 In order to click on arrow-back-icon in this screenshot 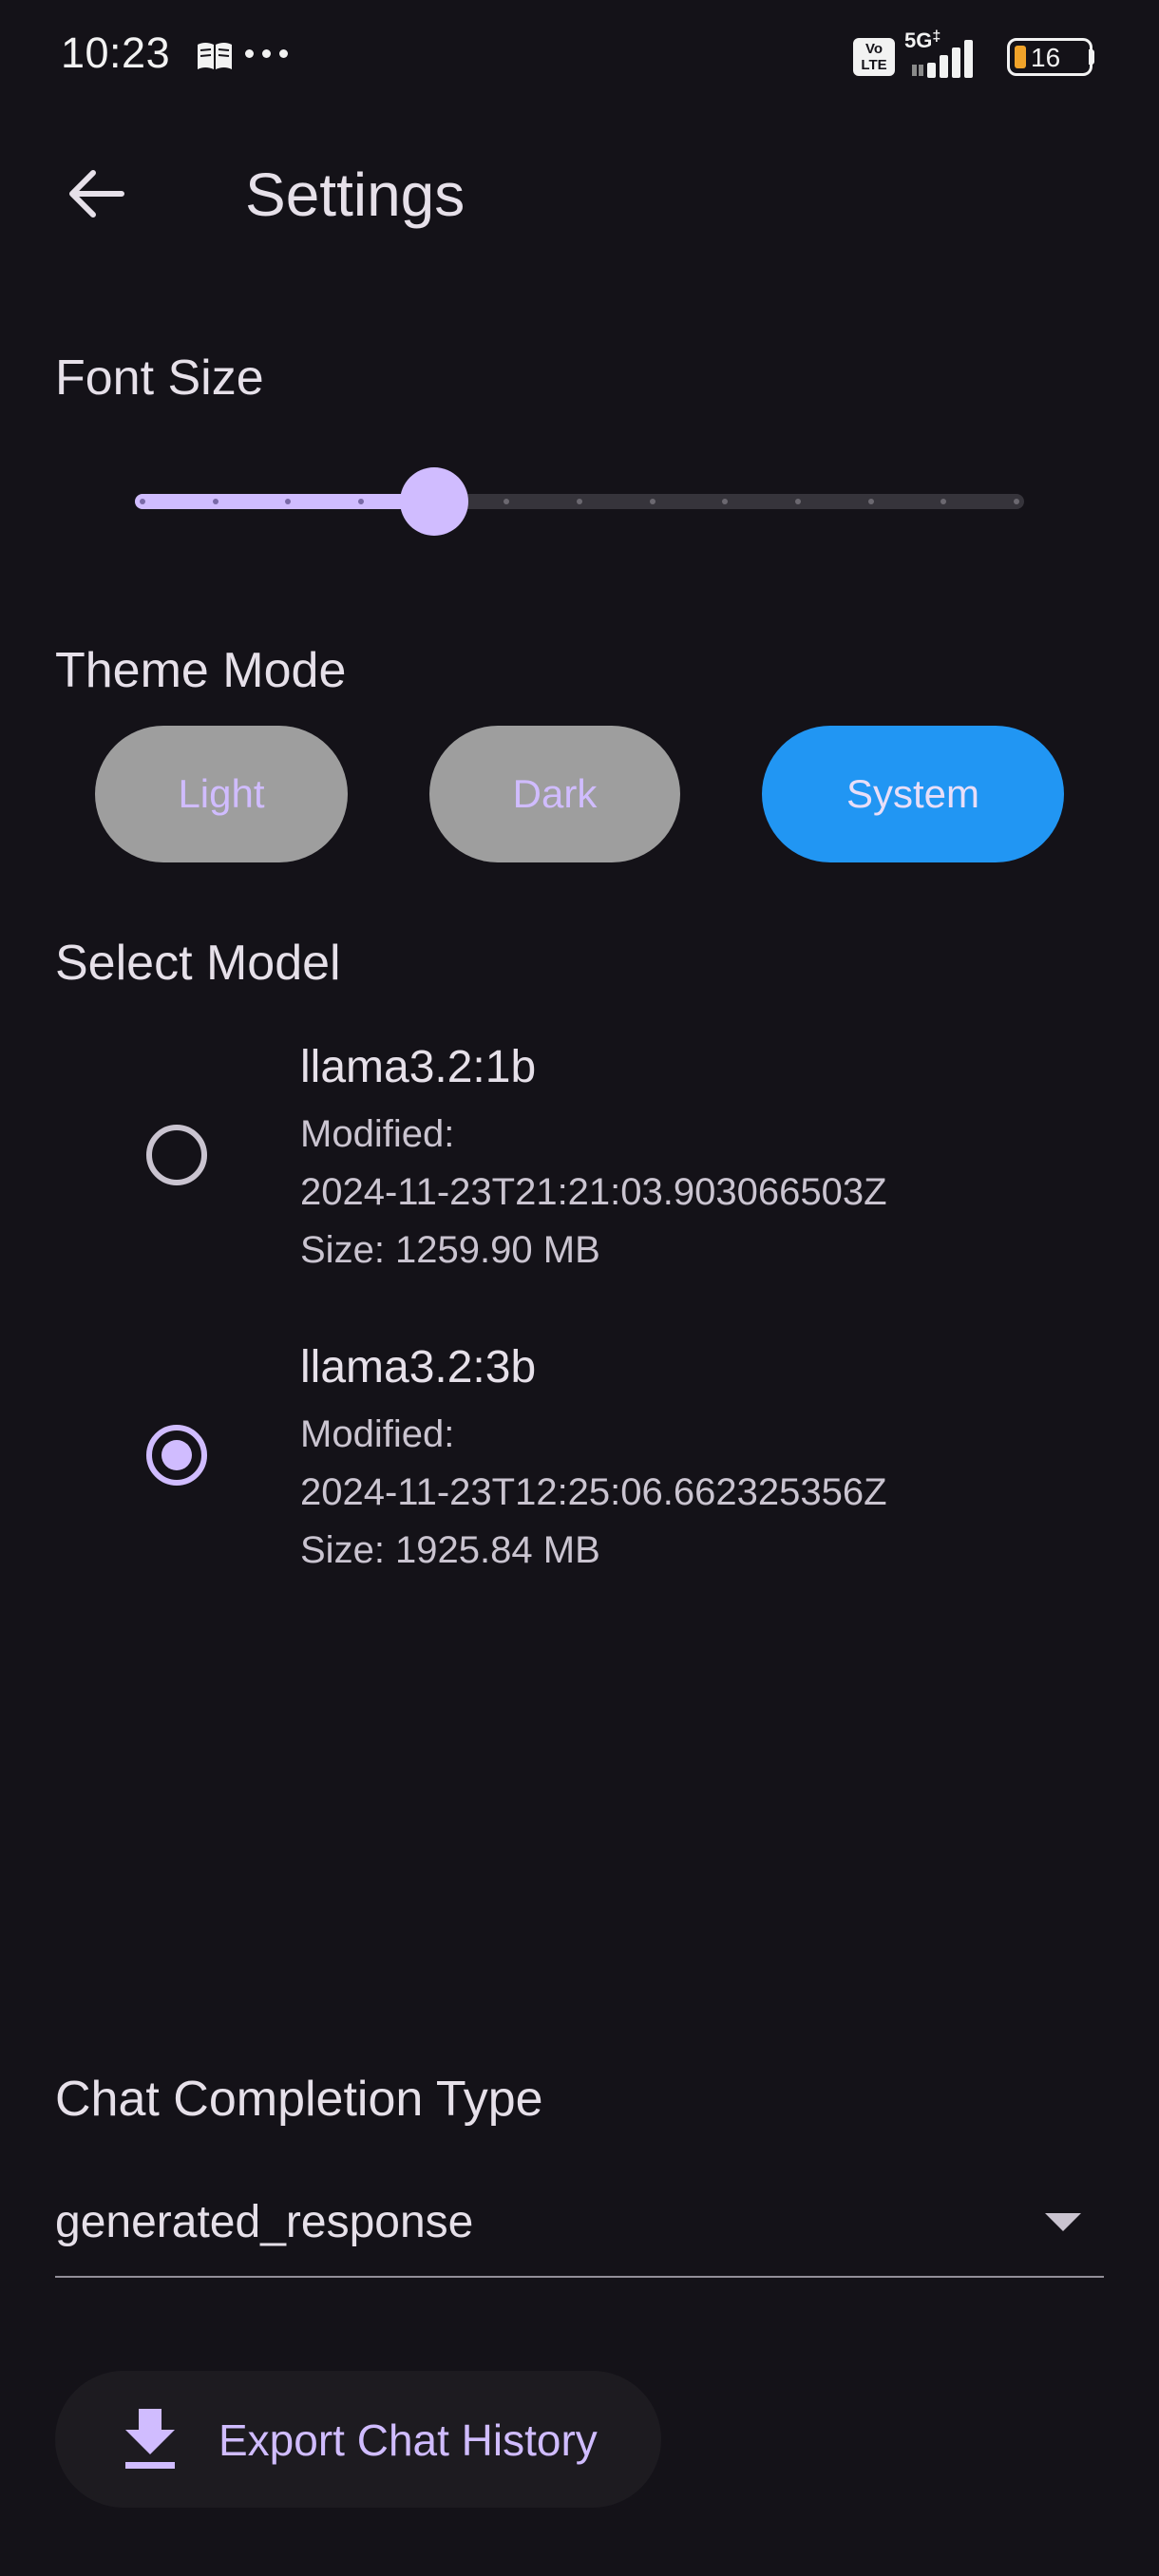, I will do `click(96, 194)`.